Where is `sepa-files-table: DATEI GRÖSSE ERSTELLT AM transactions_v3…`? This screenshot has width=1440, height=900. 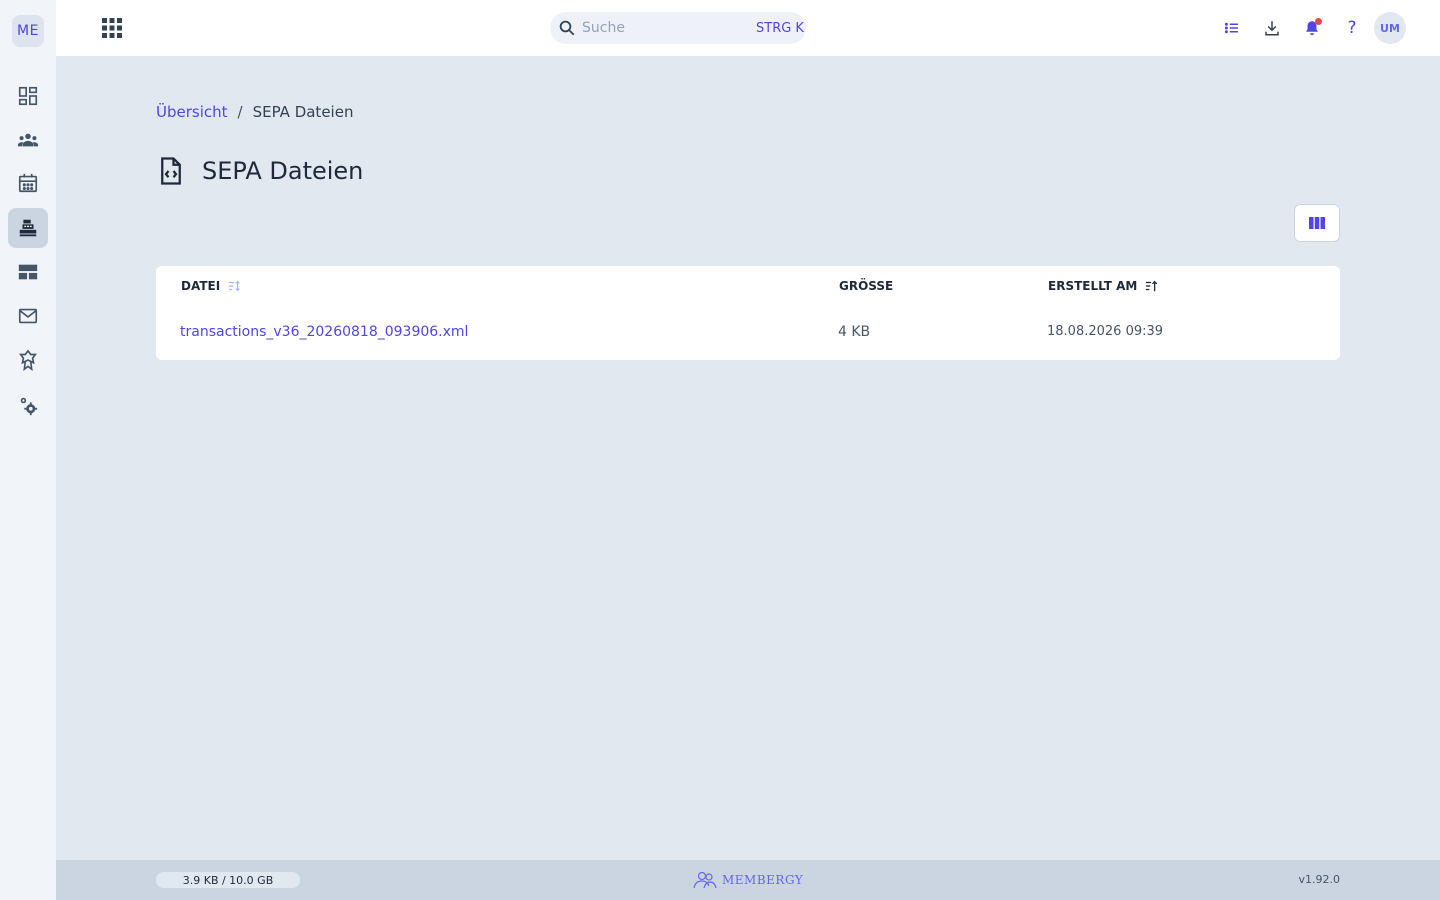
sepa-files-table: DATEI GRÖSSE ERSTELLT AM transactions_v3… is located at coordinates (748, 313).